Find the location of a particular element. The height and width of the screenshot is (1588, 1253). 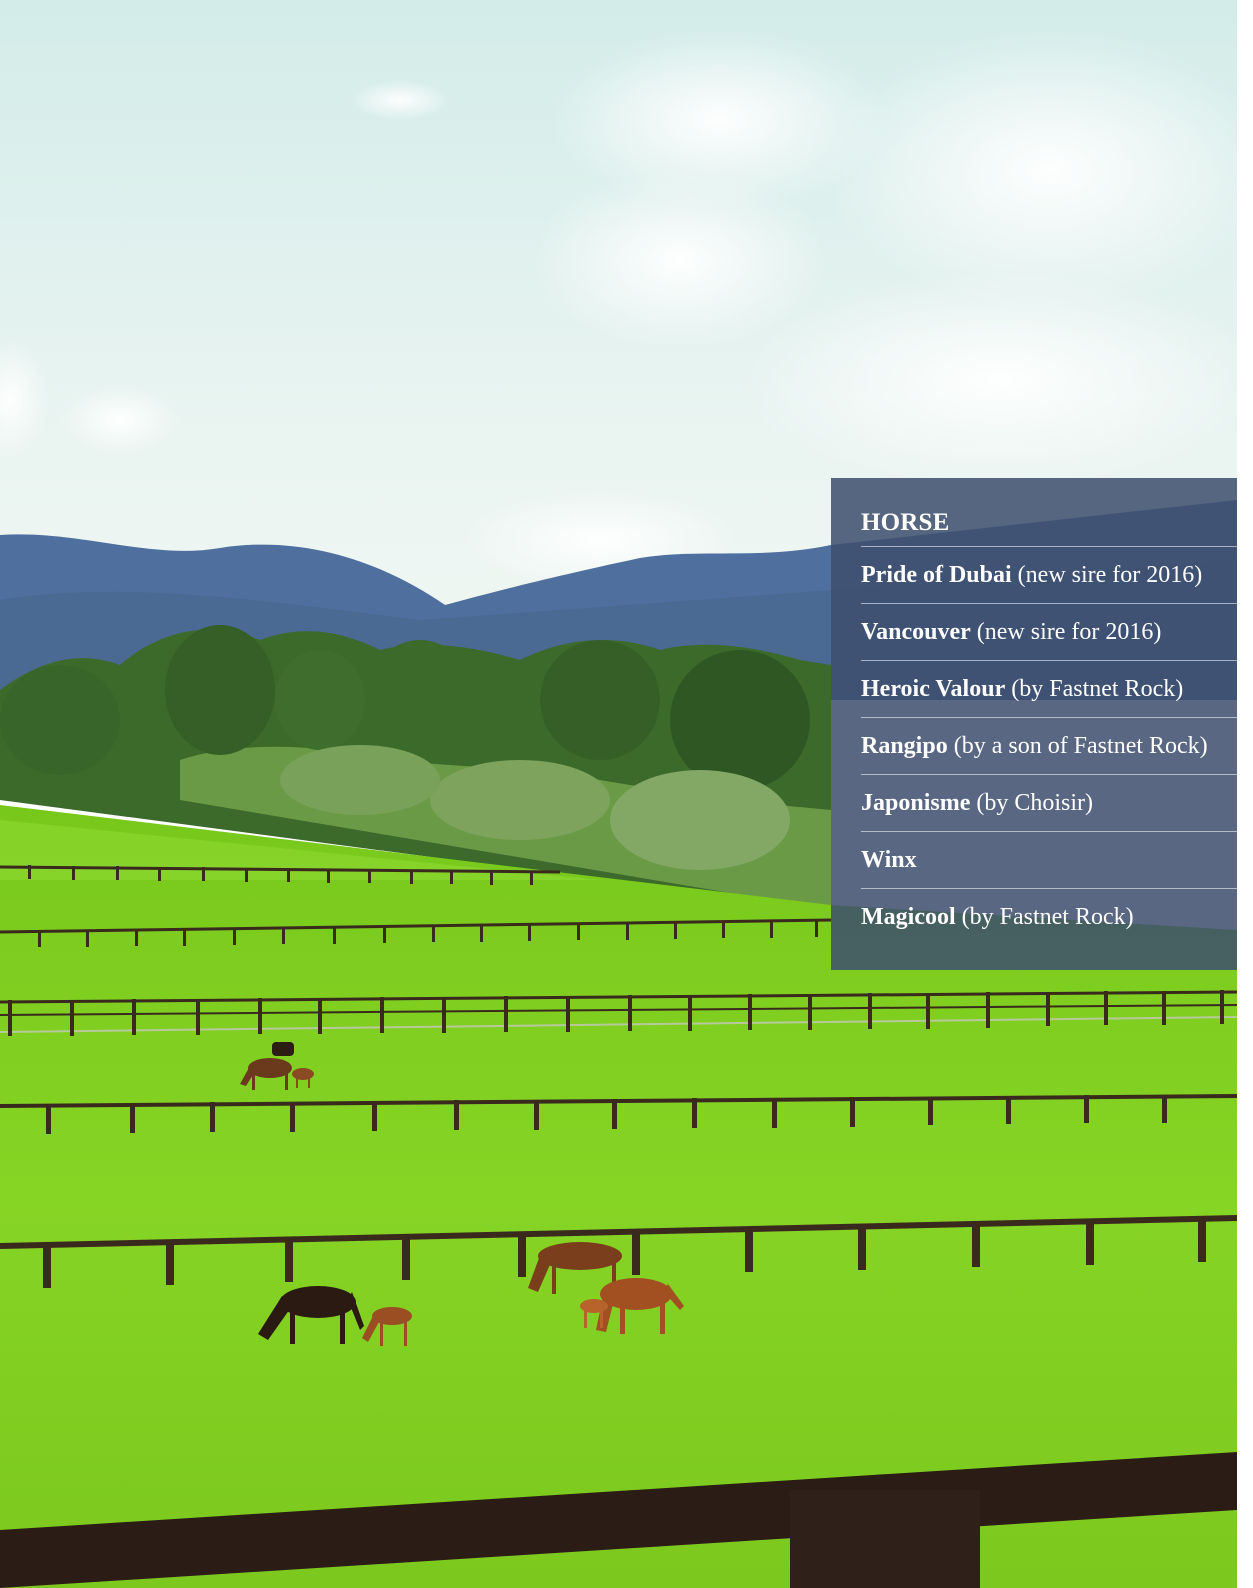

list-item: Rangipo (by a son of Fastnet Rock) is located at coordinates (1049, 746).